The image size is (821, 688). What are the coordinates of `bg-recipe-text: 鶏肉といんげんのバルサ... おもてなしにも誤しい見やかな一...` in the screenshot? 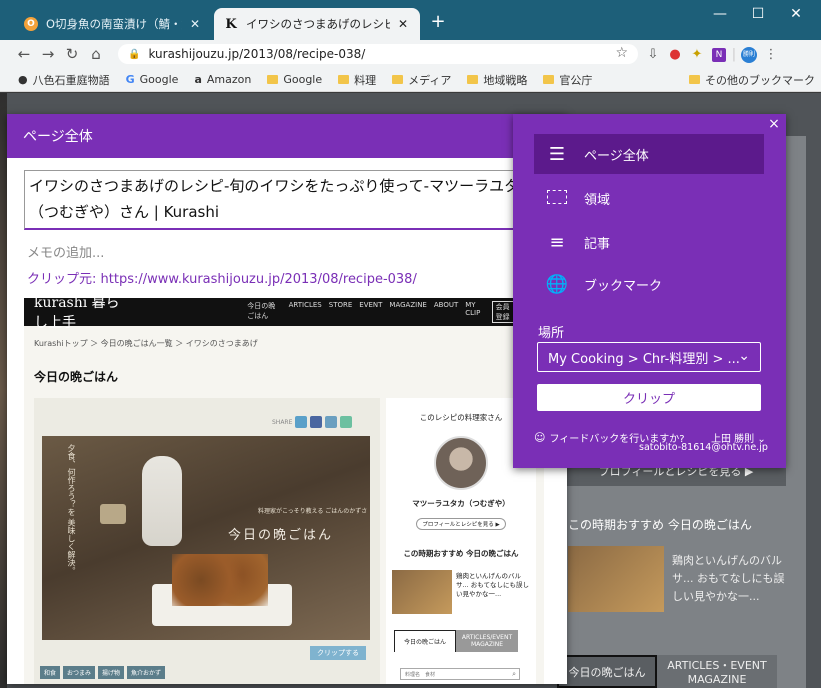 It's located at (728, 578).